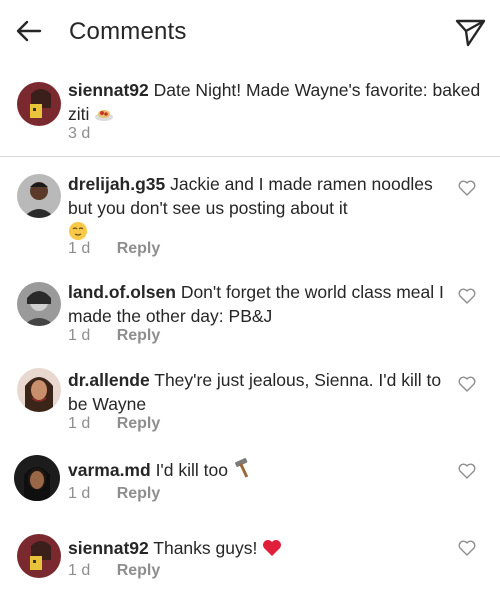 The height and width of the screenshot is (613, 500). I want to click on divider, so click(250, 156).